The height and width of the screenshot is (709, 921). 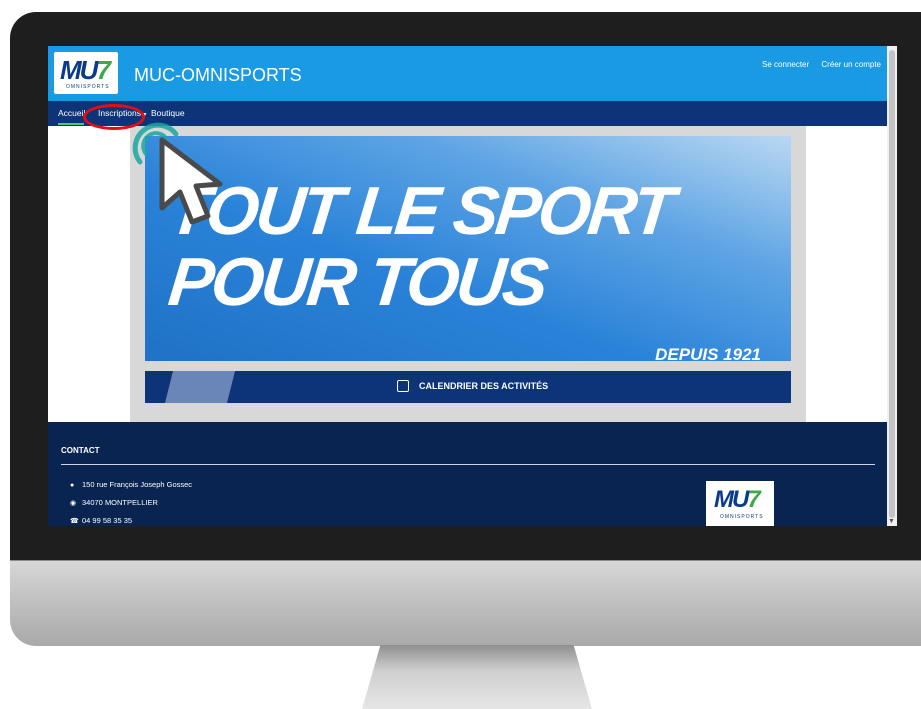 What do you see at coordinates (891, 521) in the screenshot?
I see `scroll-down-icon: ▼` at bounding box center [891, 521].